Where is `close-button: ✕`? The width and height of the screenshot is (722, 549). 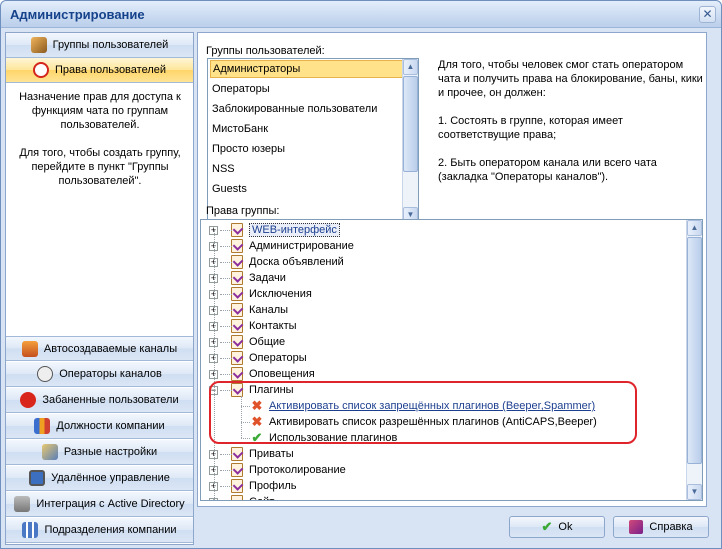
close-button: ✕ is located at coordinates (707, 14).